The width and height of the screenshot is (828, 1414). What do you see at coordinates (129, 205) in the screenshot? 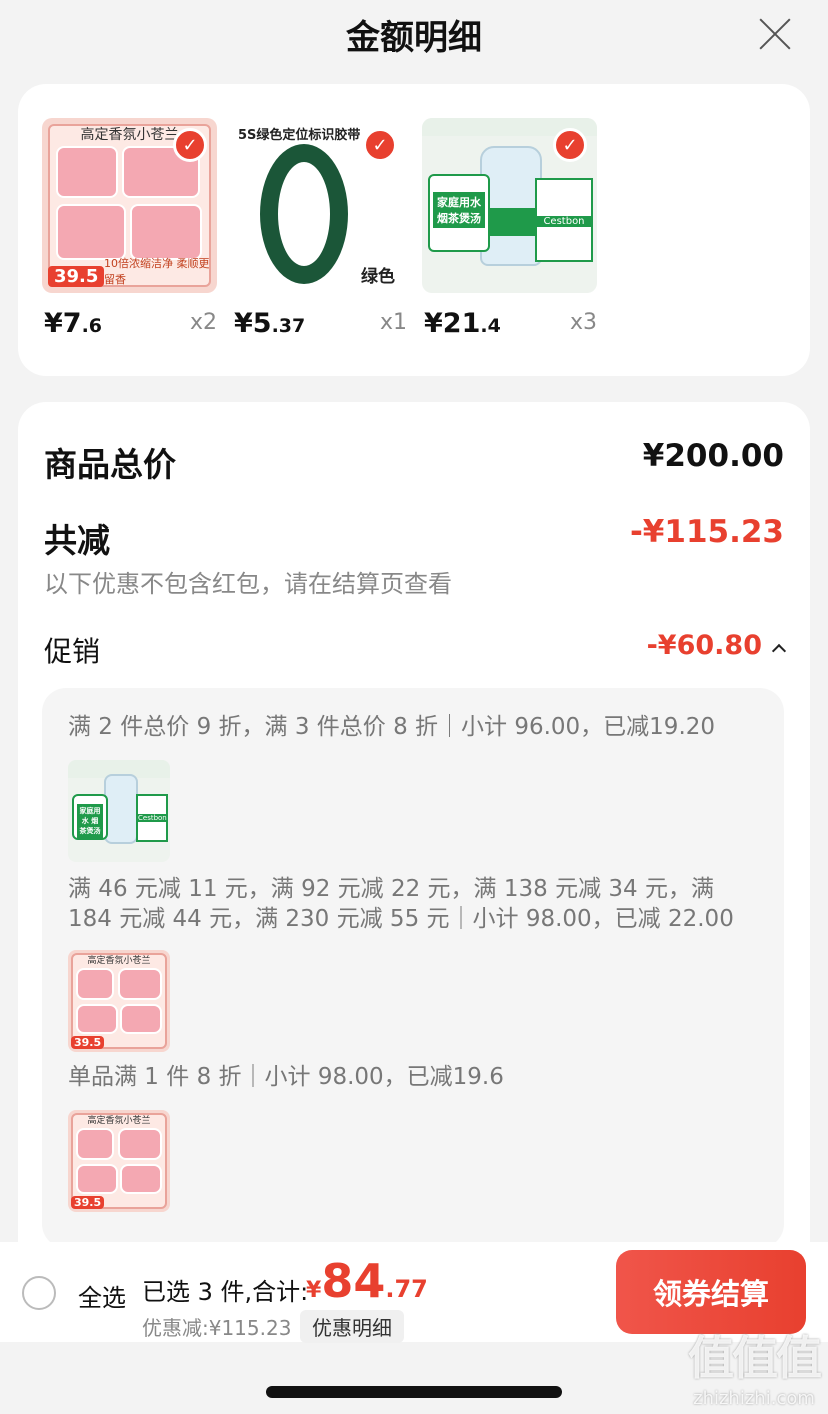
I see `product-thumbnail: 高定香氛小苍兰 39.5 10倍浓缩洁净 柔顺更留香 ✓` at bounding box center [129, 205].